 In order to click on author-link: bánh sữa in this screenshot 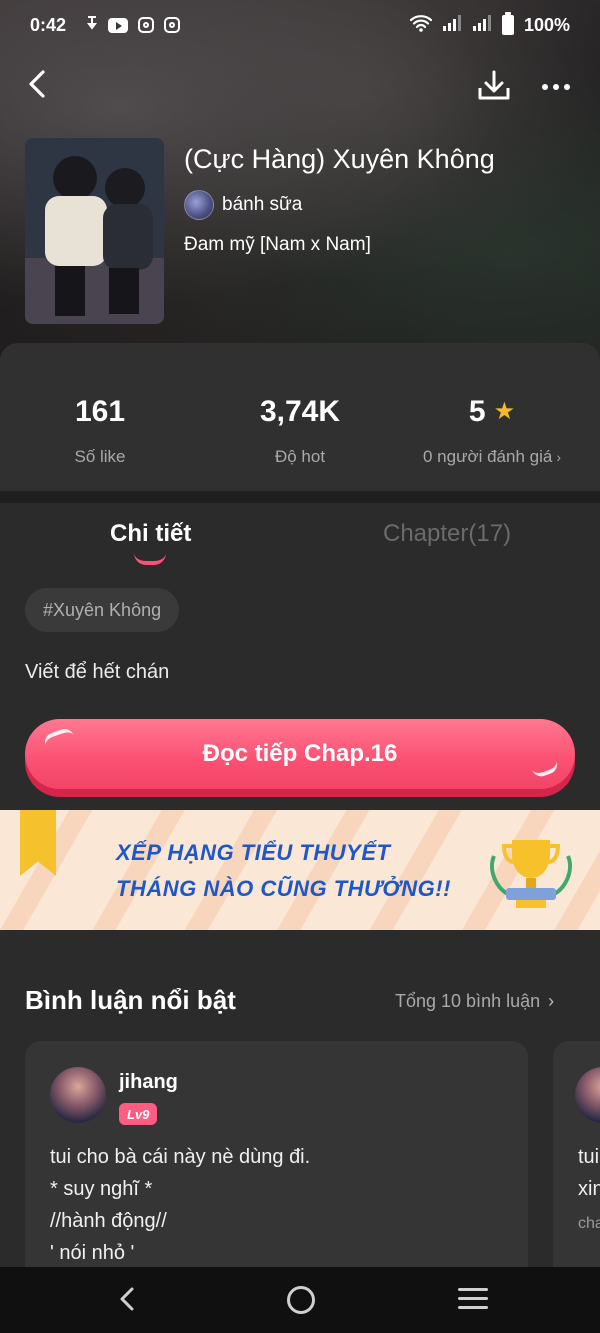, I will do `click(243, 205)`.